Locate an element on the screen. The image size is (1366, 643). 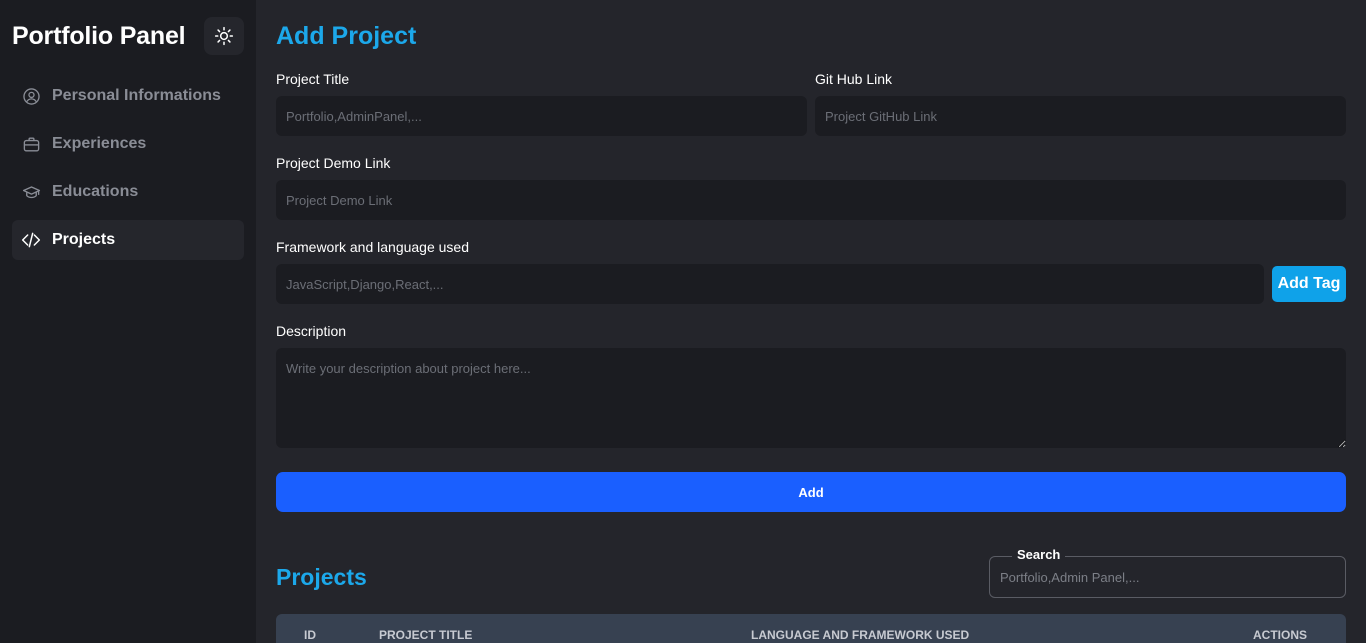
projects-title: Projects is located at coordinates (321, 577).